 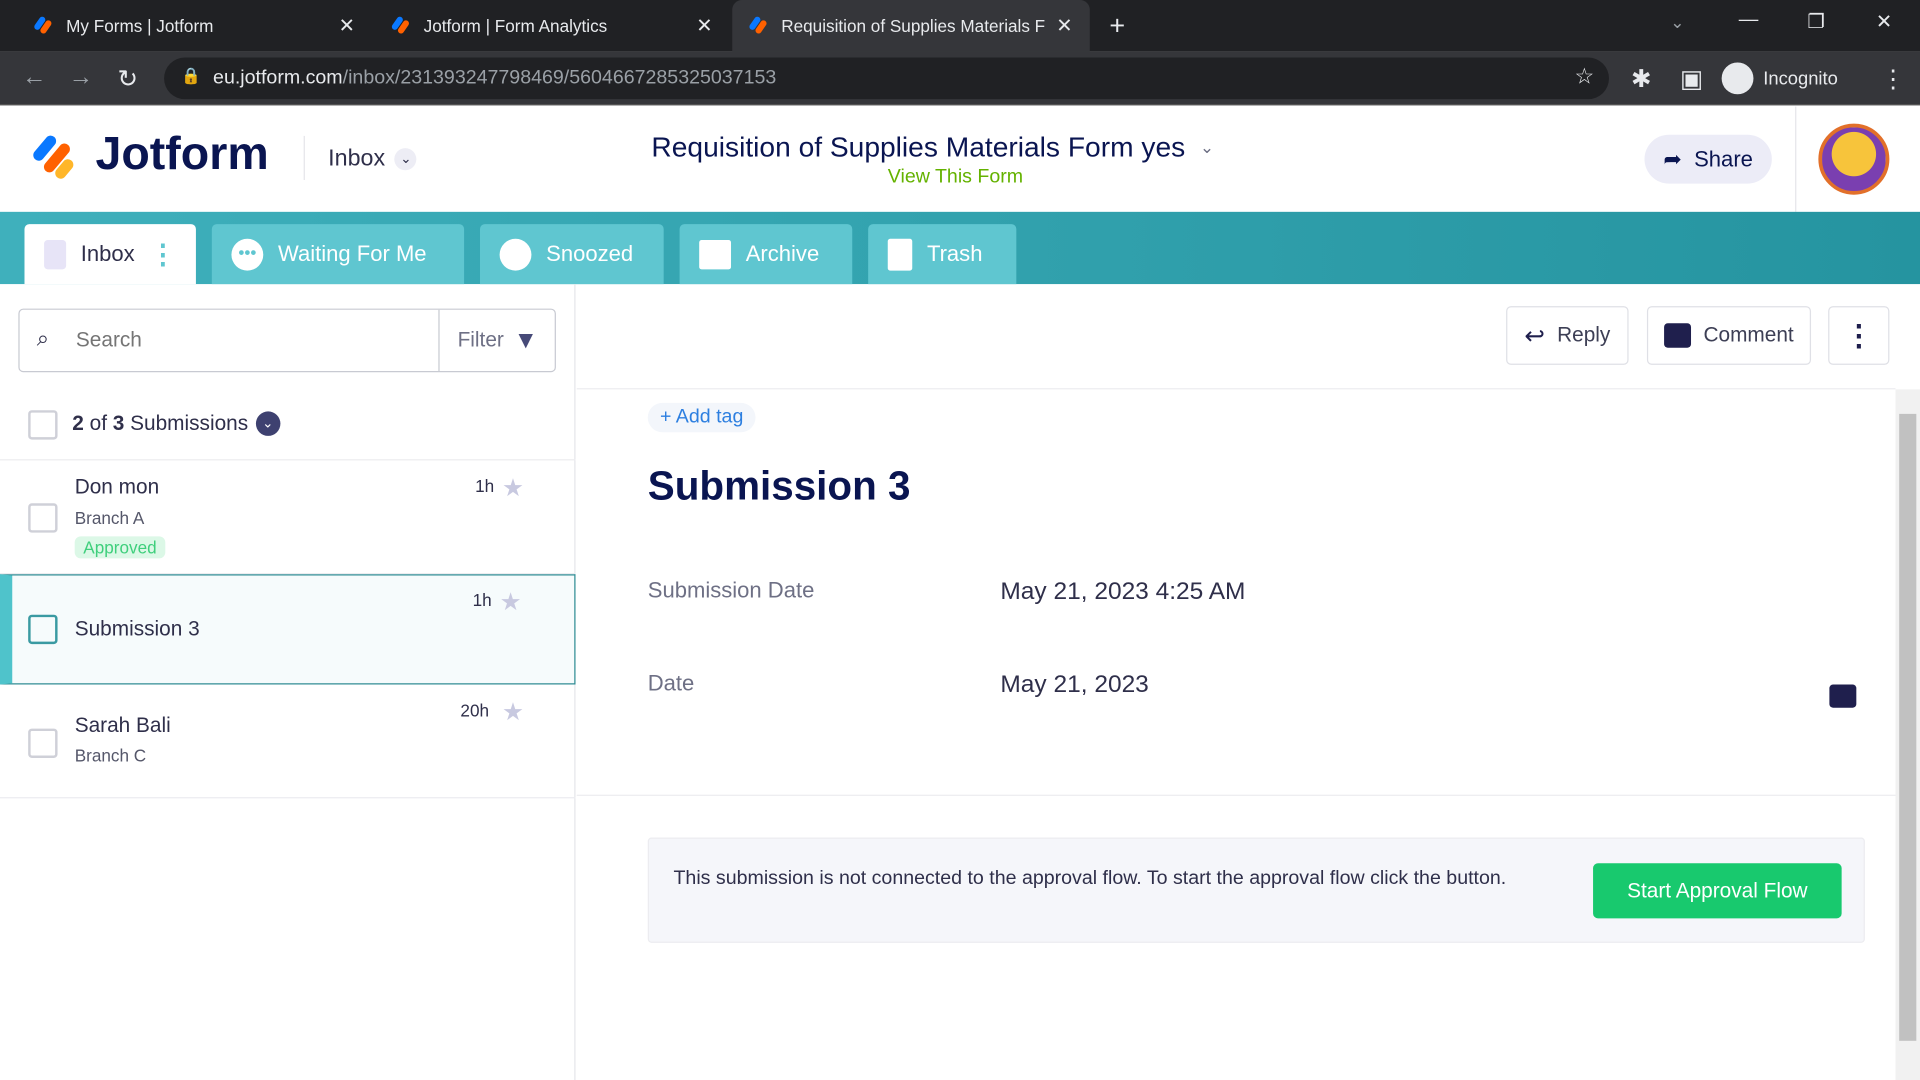 I want to click on start-approval-flow-button: Start Approval Flow, so click(x=1717, y=891).